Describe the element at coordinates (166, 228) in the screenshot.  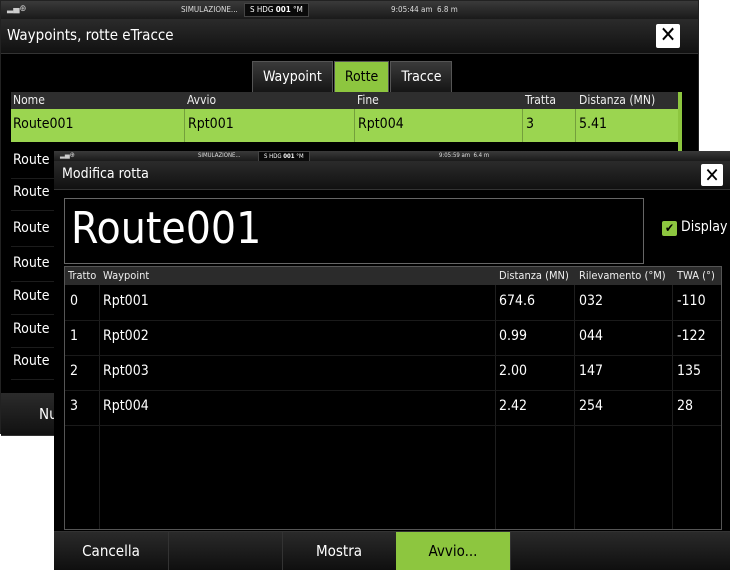
I see `route-name: Route001` at that location.